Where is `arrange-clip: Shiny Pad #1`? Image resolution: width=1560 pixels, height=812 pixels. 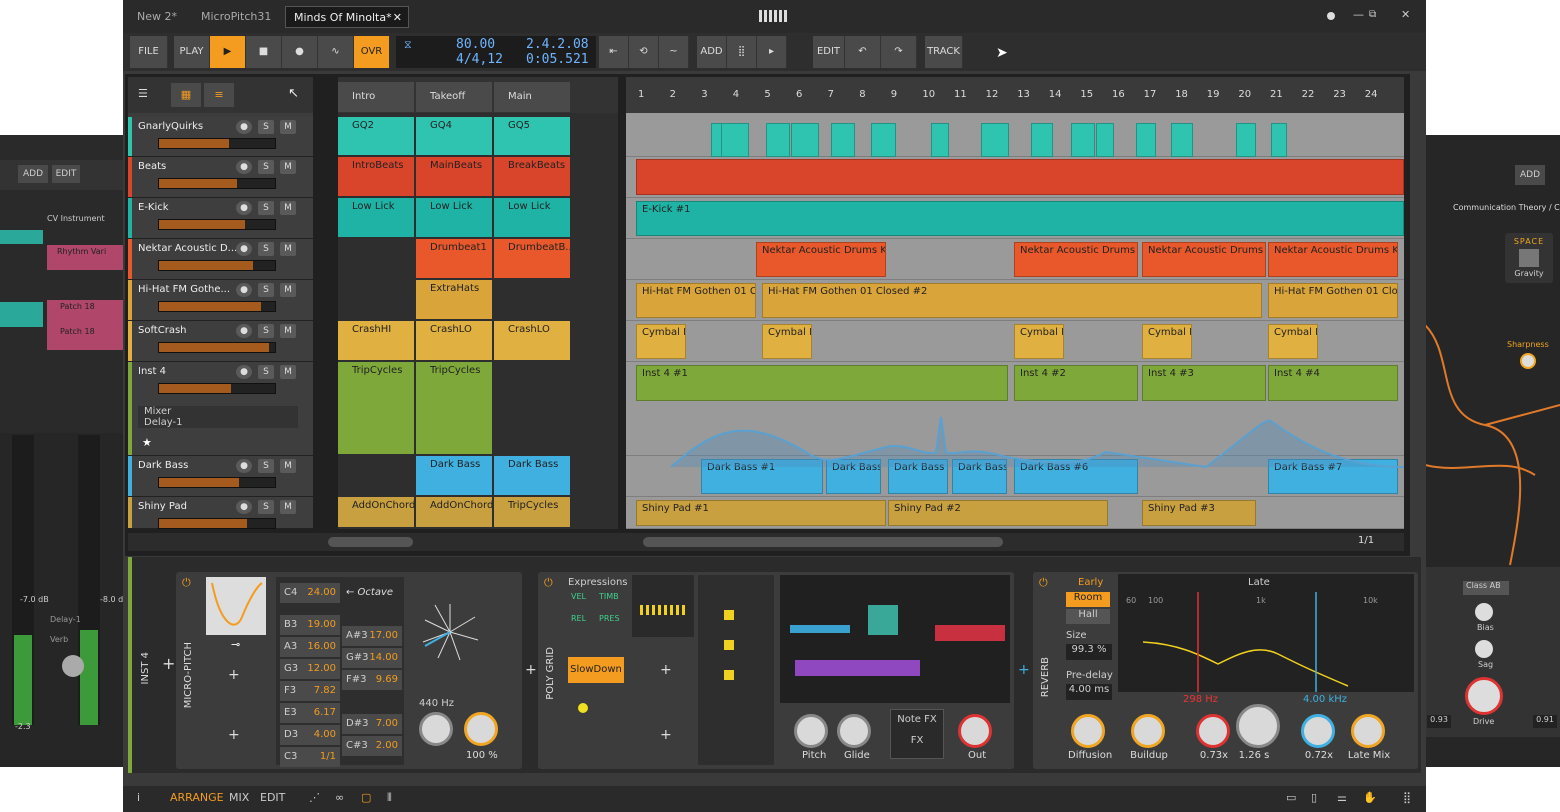
arrange-clip: Shiny Pad #1 is located at coordinates (761, 513).